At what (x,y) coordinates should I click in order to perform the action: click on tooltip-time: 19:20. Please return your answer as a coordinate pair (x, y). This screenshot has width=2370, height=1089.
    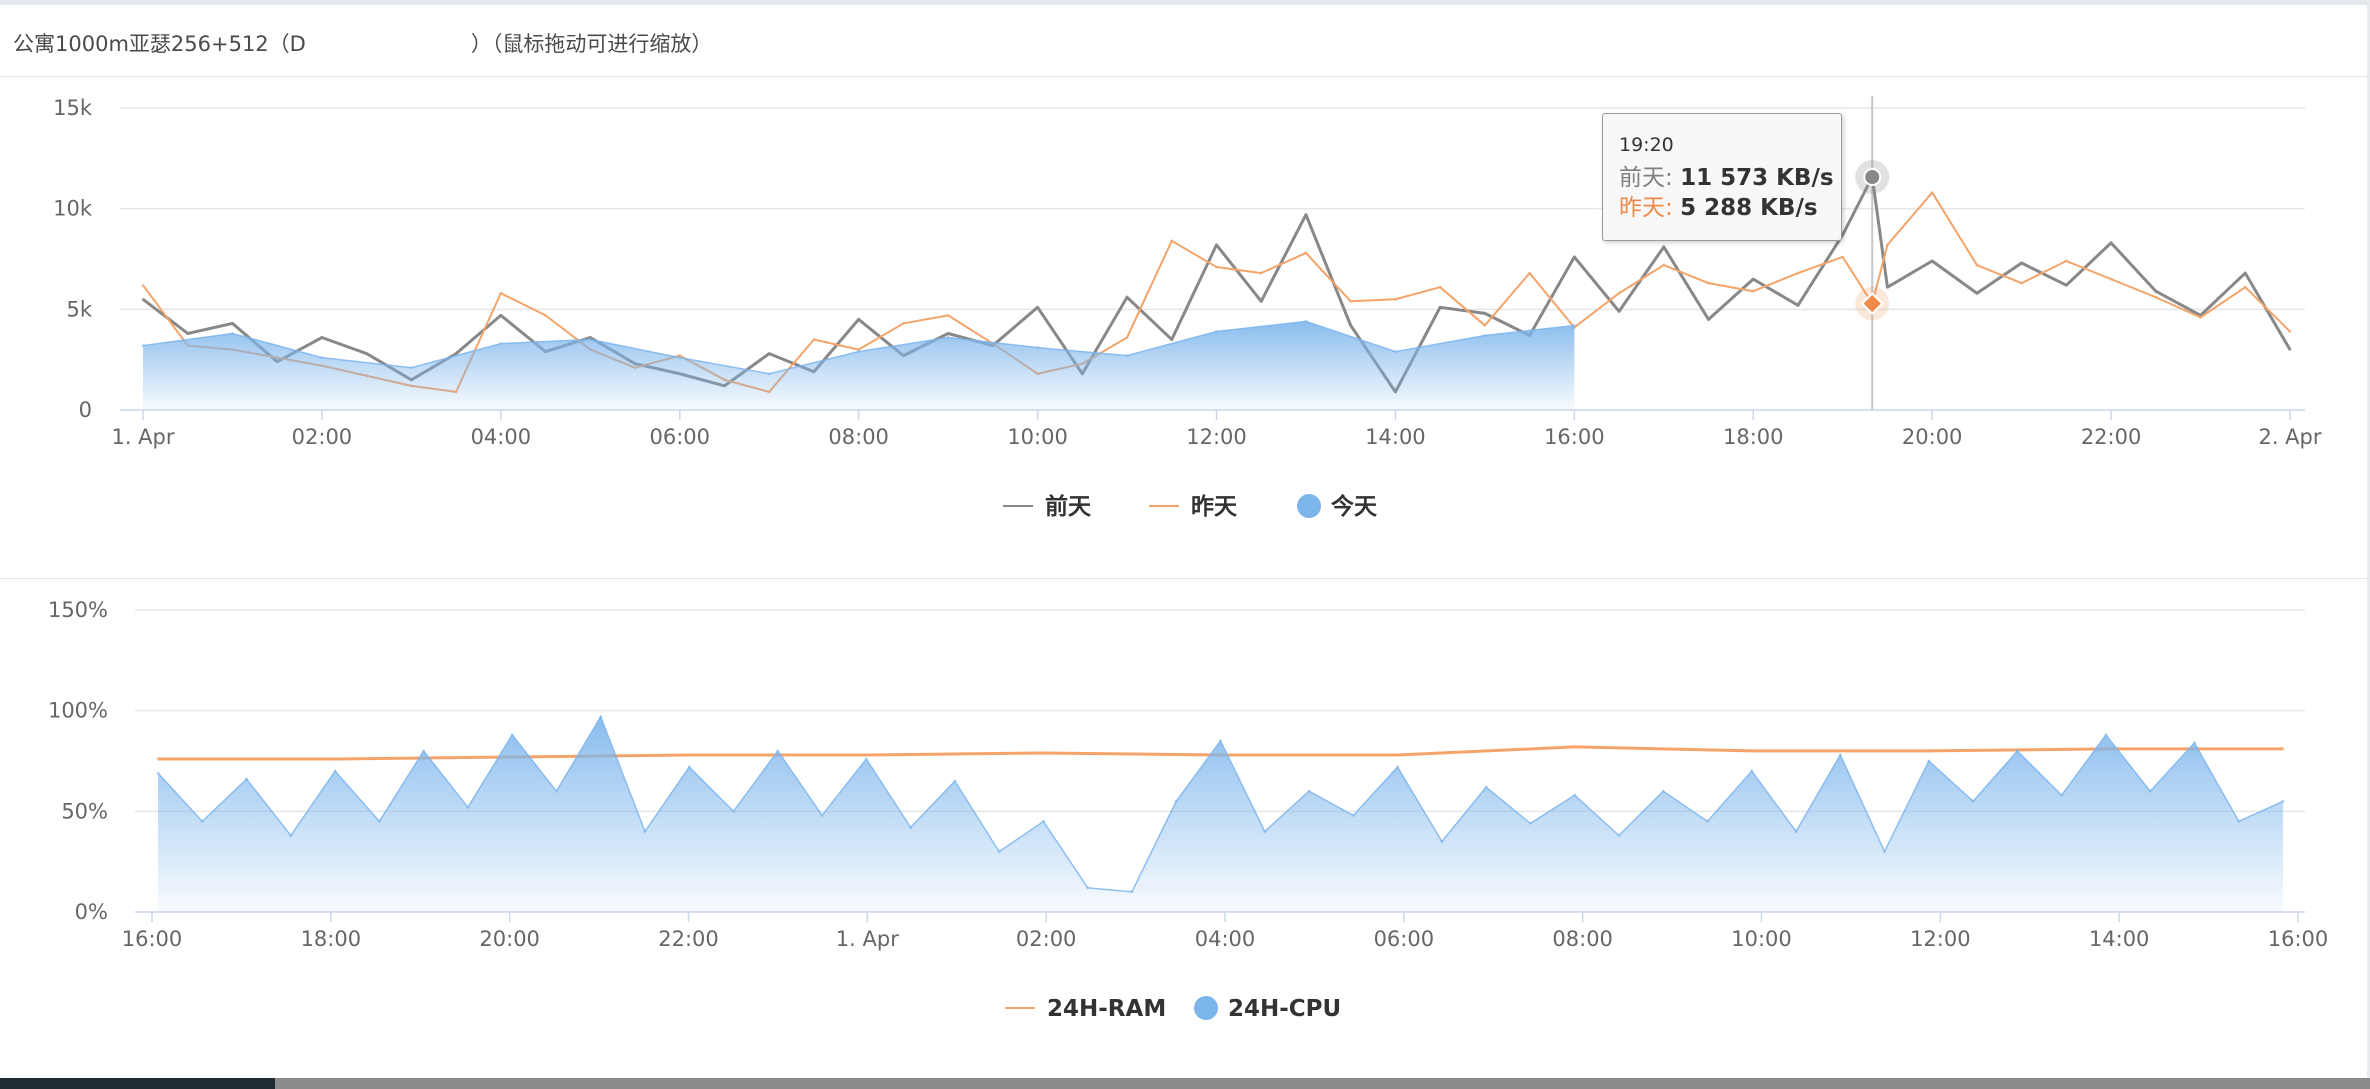
    Looking at the image, I should click on (1646, 145).